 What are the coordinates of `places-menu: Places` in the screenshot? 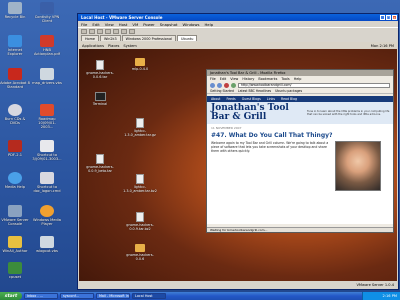 It's located at (113, 46).